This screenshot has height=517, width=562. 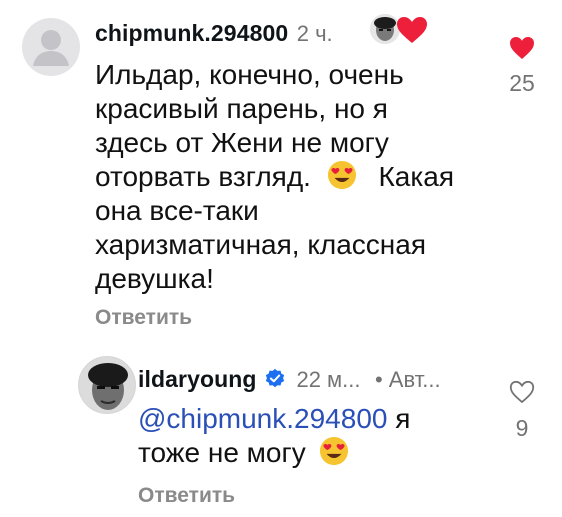 I want to click on comment-text-line: оторвать взгляд. Какая, so click(x=295, y=177).